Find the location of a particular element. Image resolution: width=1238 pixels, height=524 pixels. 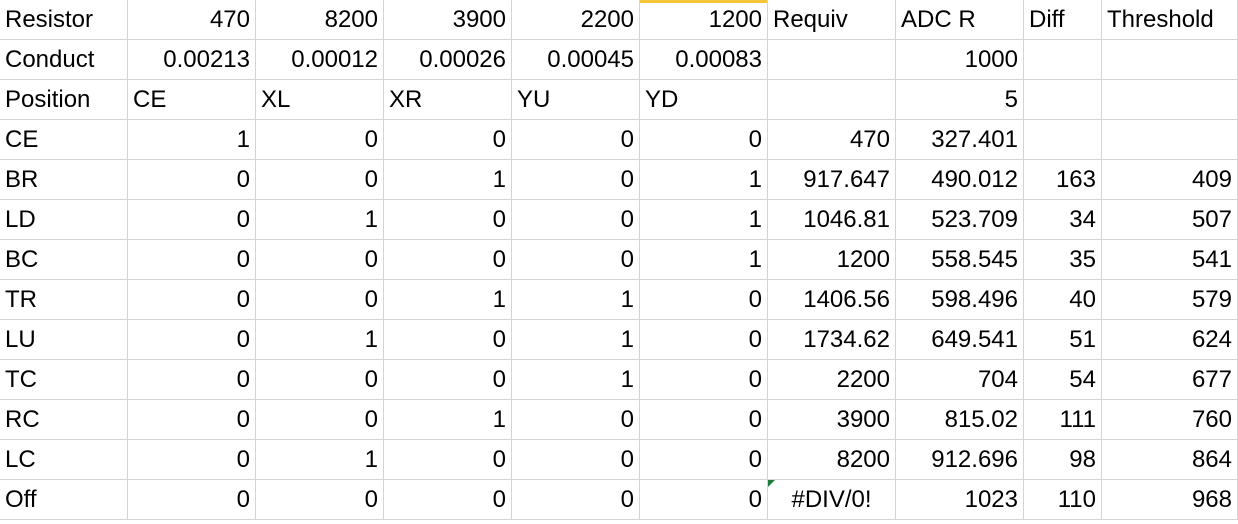

cell-d6: 0 is located at coordinates (448, 220).